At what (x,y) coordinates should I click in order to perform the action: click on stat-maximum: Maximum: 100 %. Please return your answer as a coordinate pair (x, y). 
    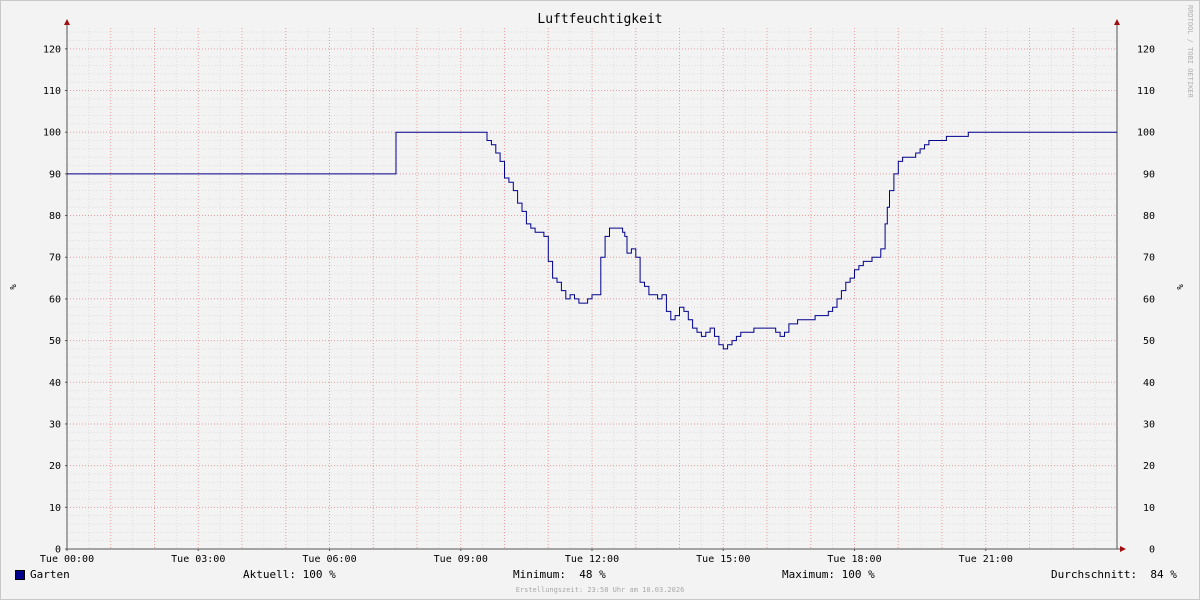
    Looking at the image, I should click on (828, 574).